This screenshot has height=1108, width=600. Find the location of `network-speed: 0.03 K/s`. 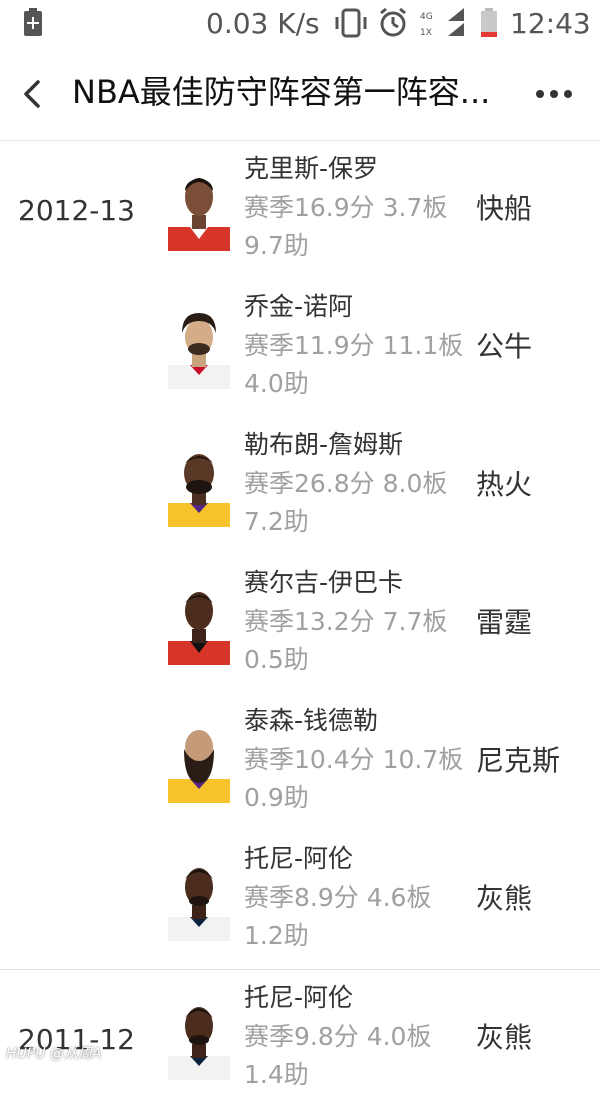

network-speed: 0.03 K/s is located at coordinates (263, 23).